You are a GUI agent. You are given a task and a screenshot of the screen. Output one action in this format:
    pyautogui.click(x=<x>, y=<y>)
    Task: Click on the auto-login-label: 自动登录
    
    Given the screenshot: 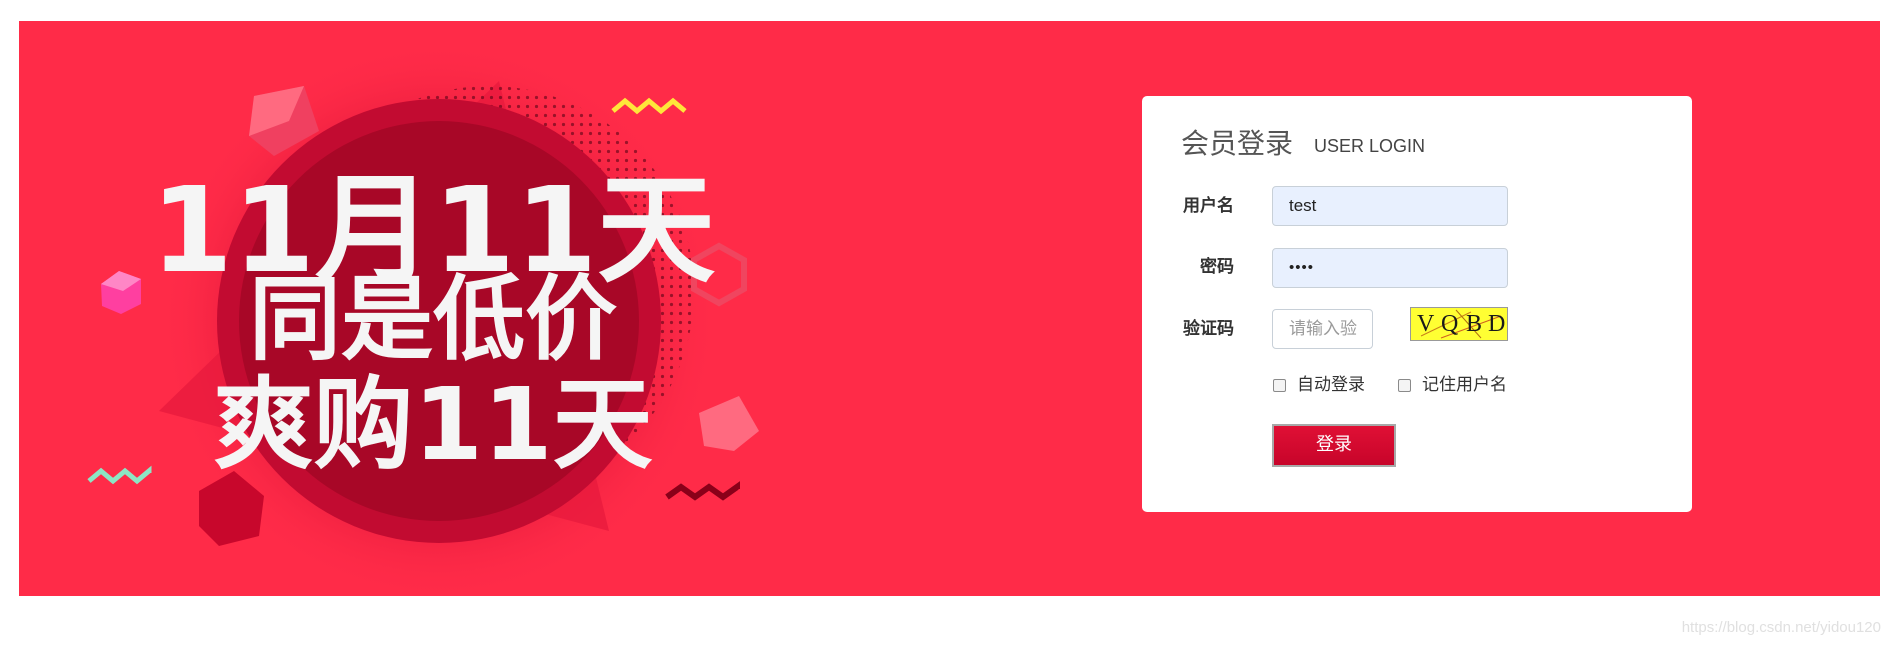 What is the action you would take?
    pyautogui.click(x=1331, y=385)
    